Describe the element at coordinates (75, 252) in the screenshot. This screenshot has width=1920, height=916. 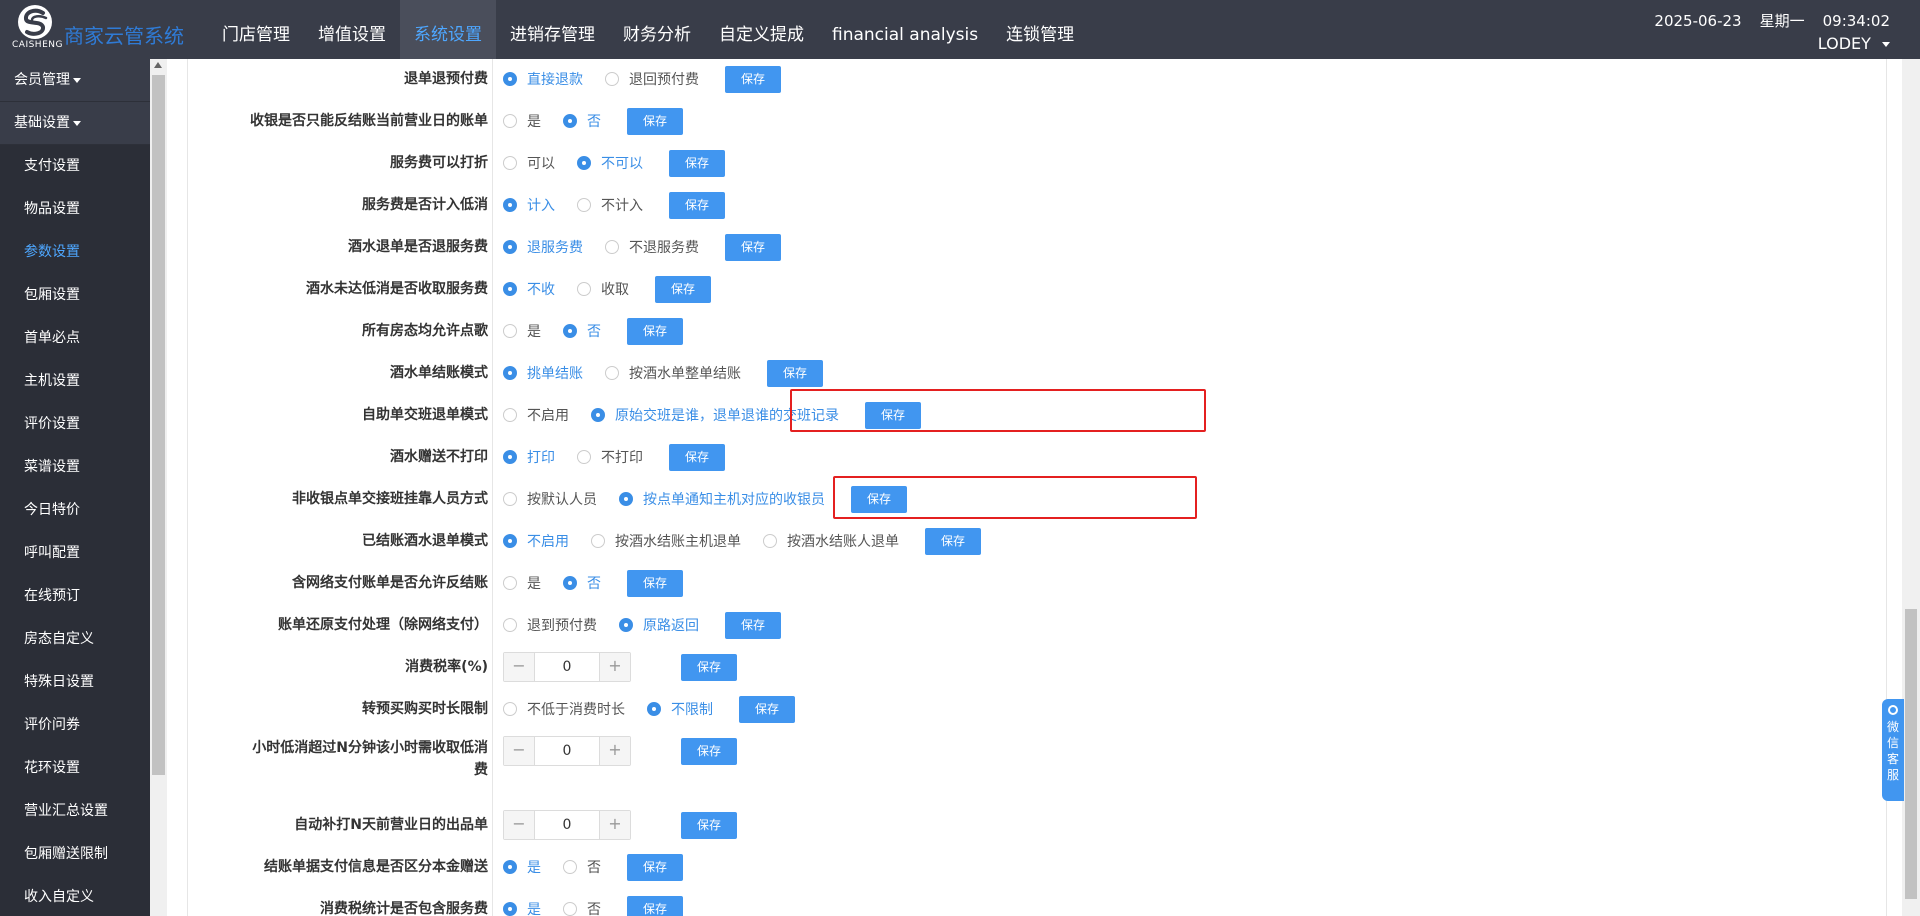
I see `sidebar-item-parameters: 参数设置` at that location.